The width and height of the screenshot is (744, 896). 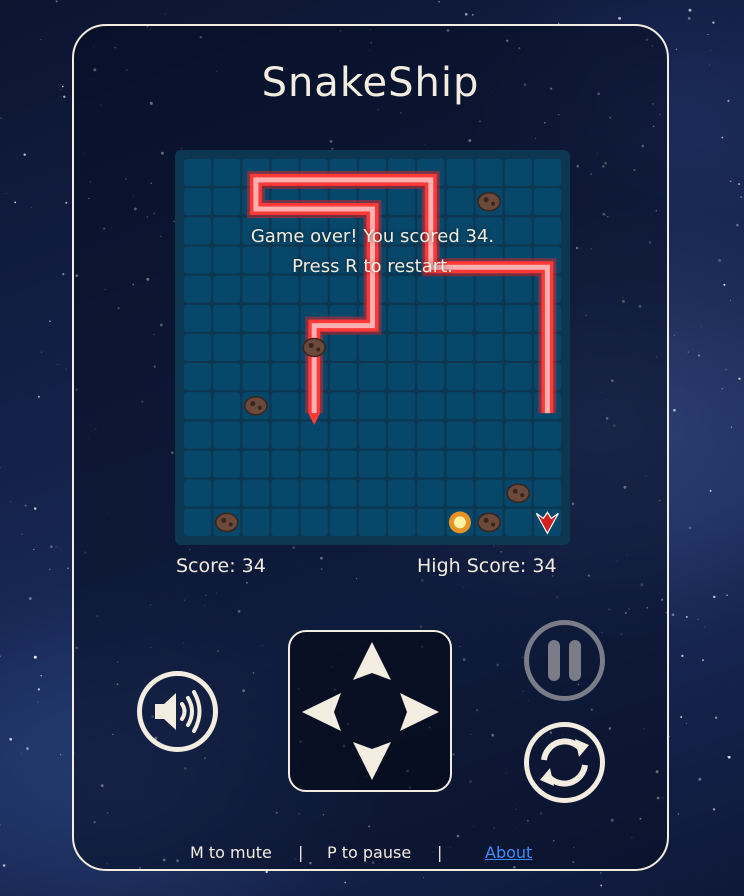 What do you see at coordinates (177, 711) in the screenshot?
I see `mute-button` at bounding box center [177, 711].